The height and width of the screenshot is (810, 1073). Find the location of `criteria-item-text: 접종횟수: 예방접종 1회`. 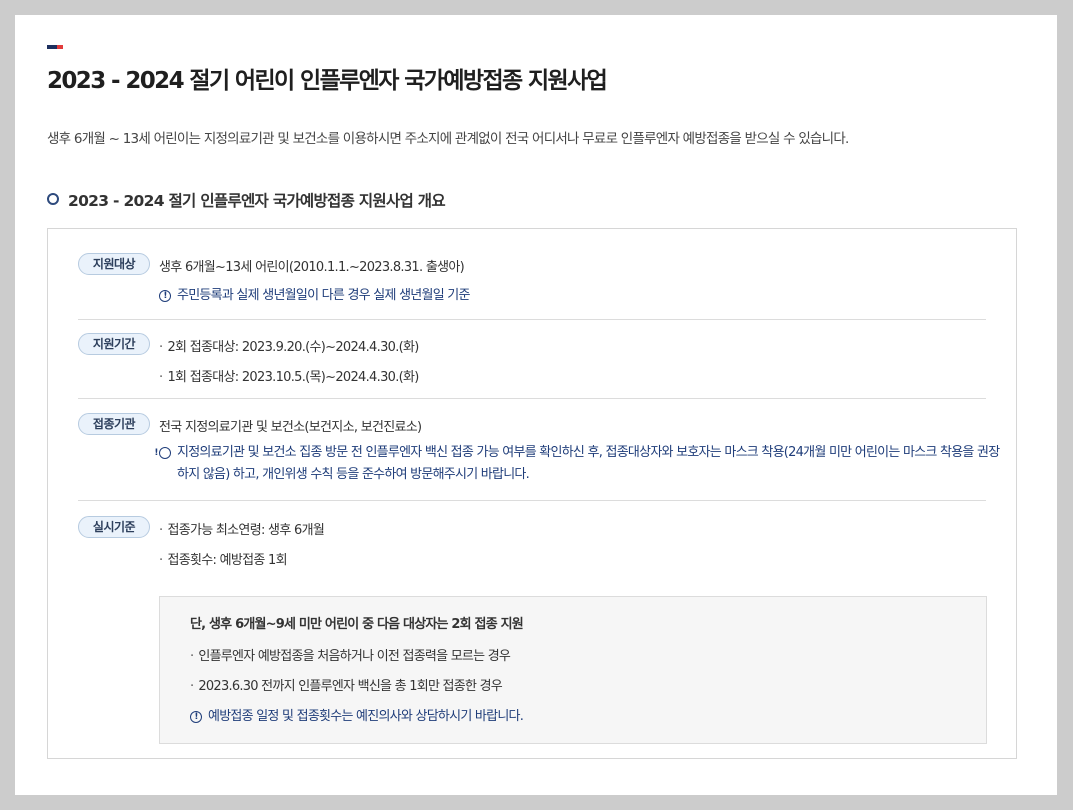

criteria-item-text: 접종횟수: 예방접종 1회 is located at coordinates (227, 560).